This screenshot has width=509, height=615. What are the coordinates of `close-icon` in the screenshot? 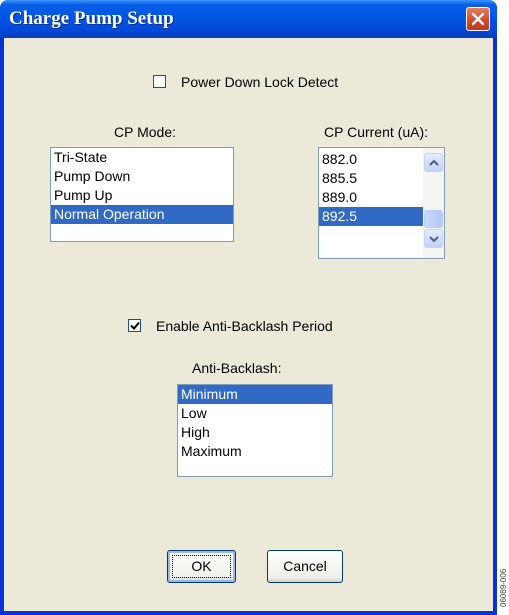 It's located at (478, 19).